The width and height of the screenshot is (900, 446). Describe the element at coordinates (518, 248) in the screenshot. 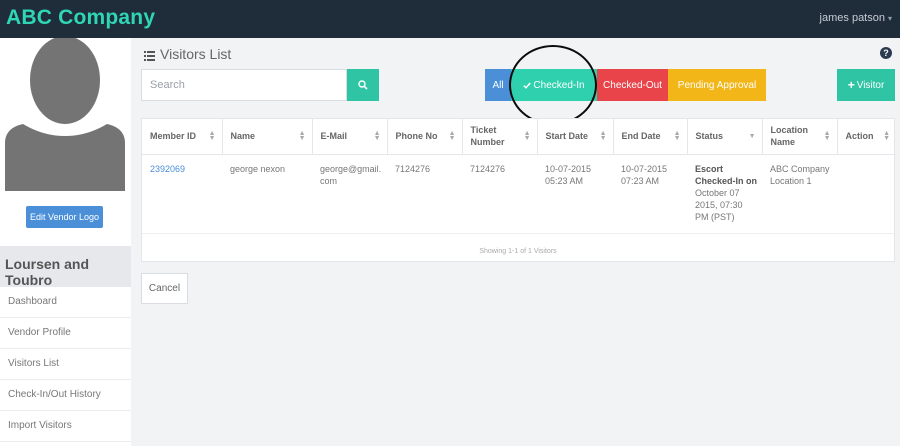

I see `table-footer: Showing 1-1 of 1 Visitors` at that location.